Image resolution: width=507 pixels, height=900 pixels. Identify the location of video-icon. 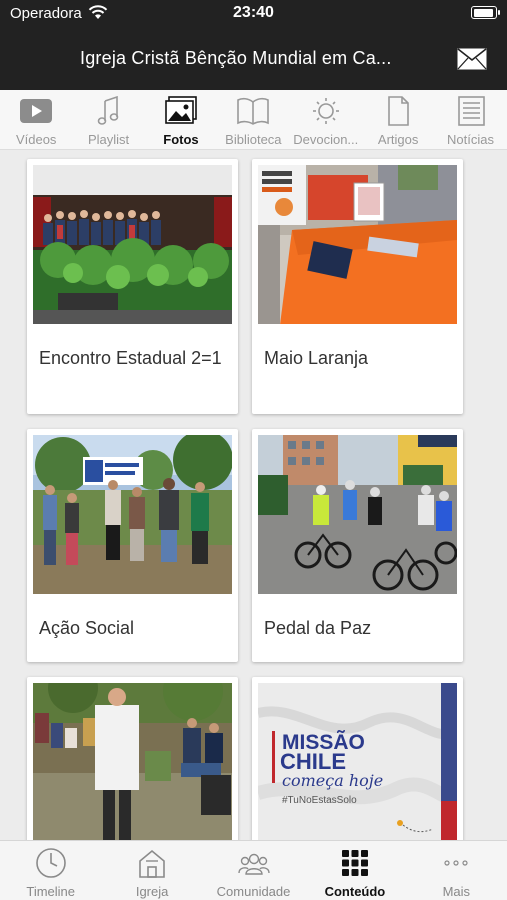
(36, 111).